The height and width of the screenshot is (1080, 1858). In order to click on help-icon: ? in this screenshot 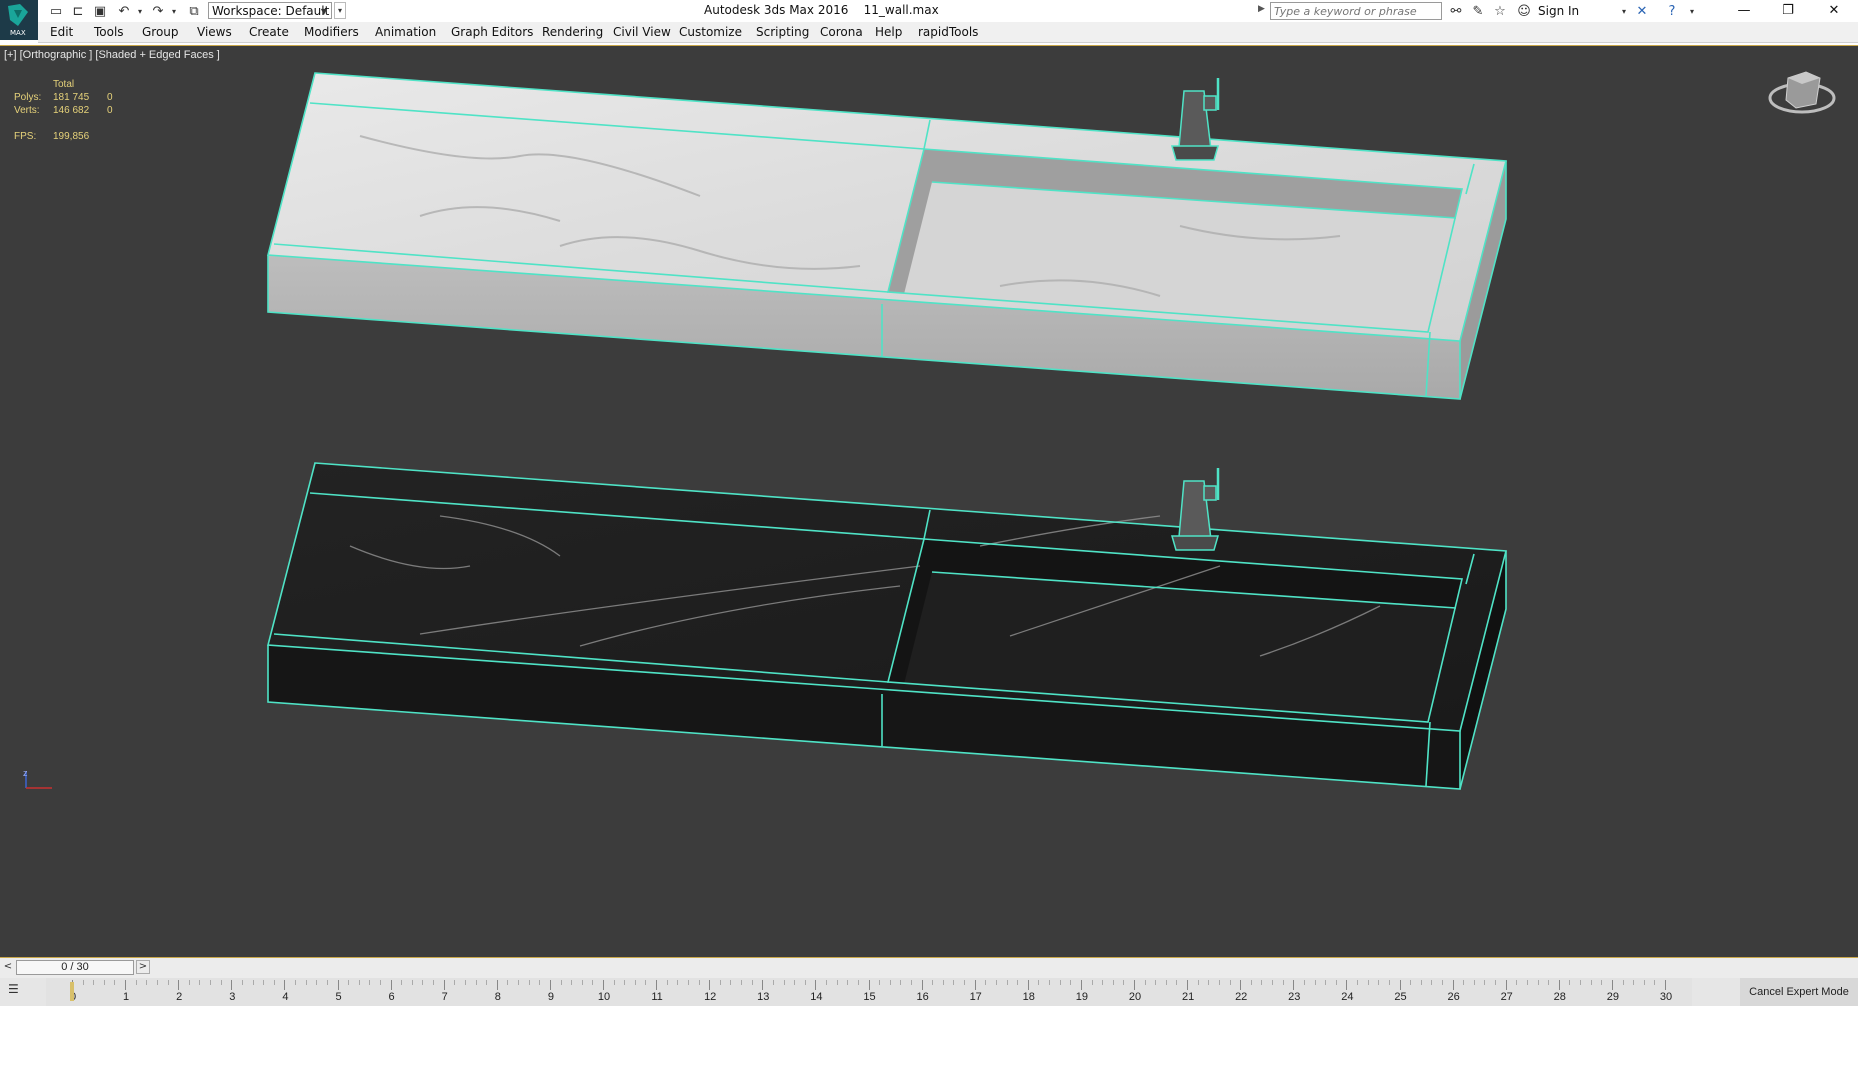, I will do `click(1672, 11)`.